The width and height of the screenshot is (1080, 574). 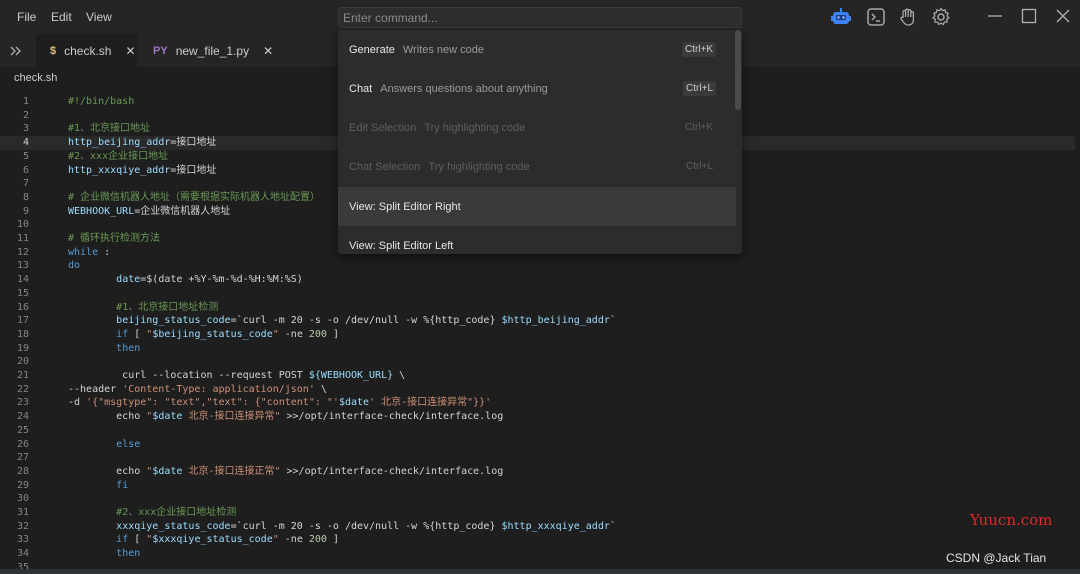 I want to click on code-line: 13 do, so click(x=537, y=266).